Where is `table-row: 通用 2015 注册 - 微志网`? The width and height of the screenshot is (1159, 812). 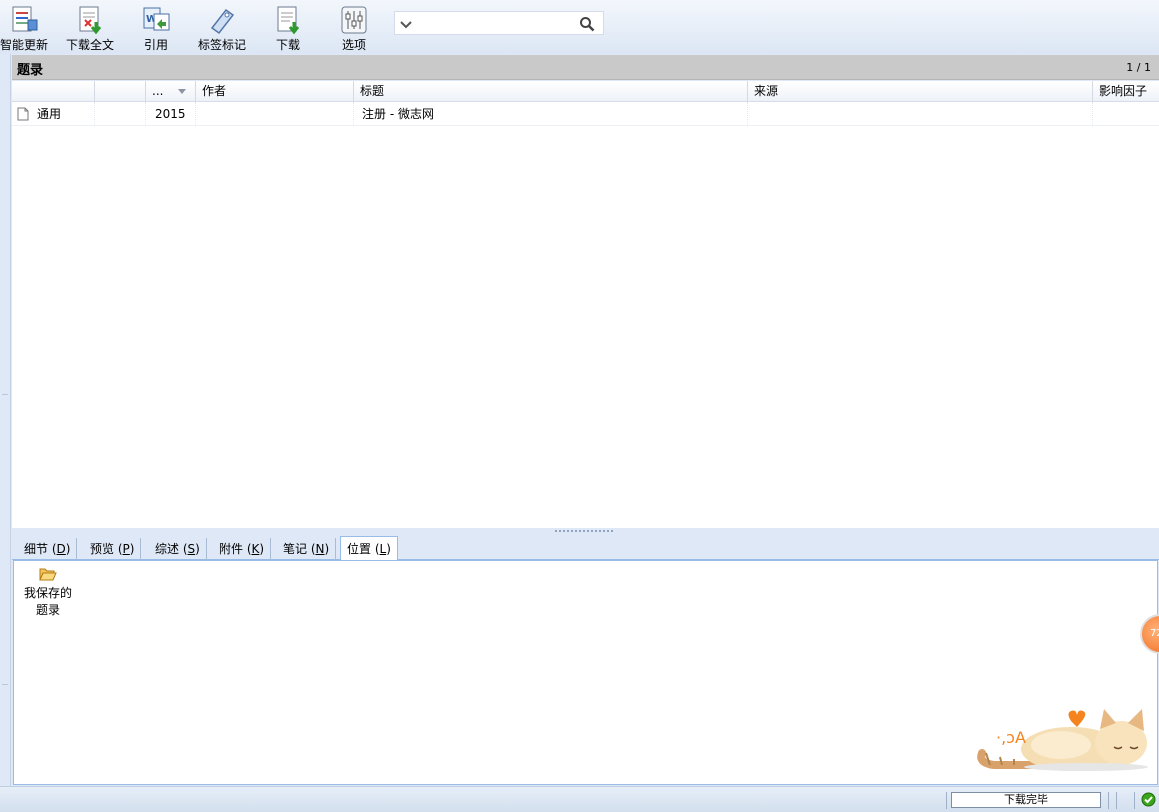
table-row: 通用 2015 注册 - 微志网 is located at coordinates (585, 114).